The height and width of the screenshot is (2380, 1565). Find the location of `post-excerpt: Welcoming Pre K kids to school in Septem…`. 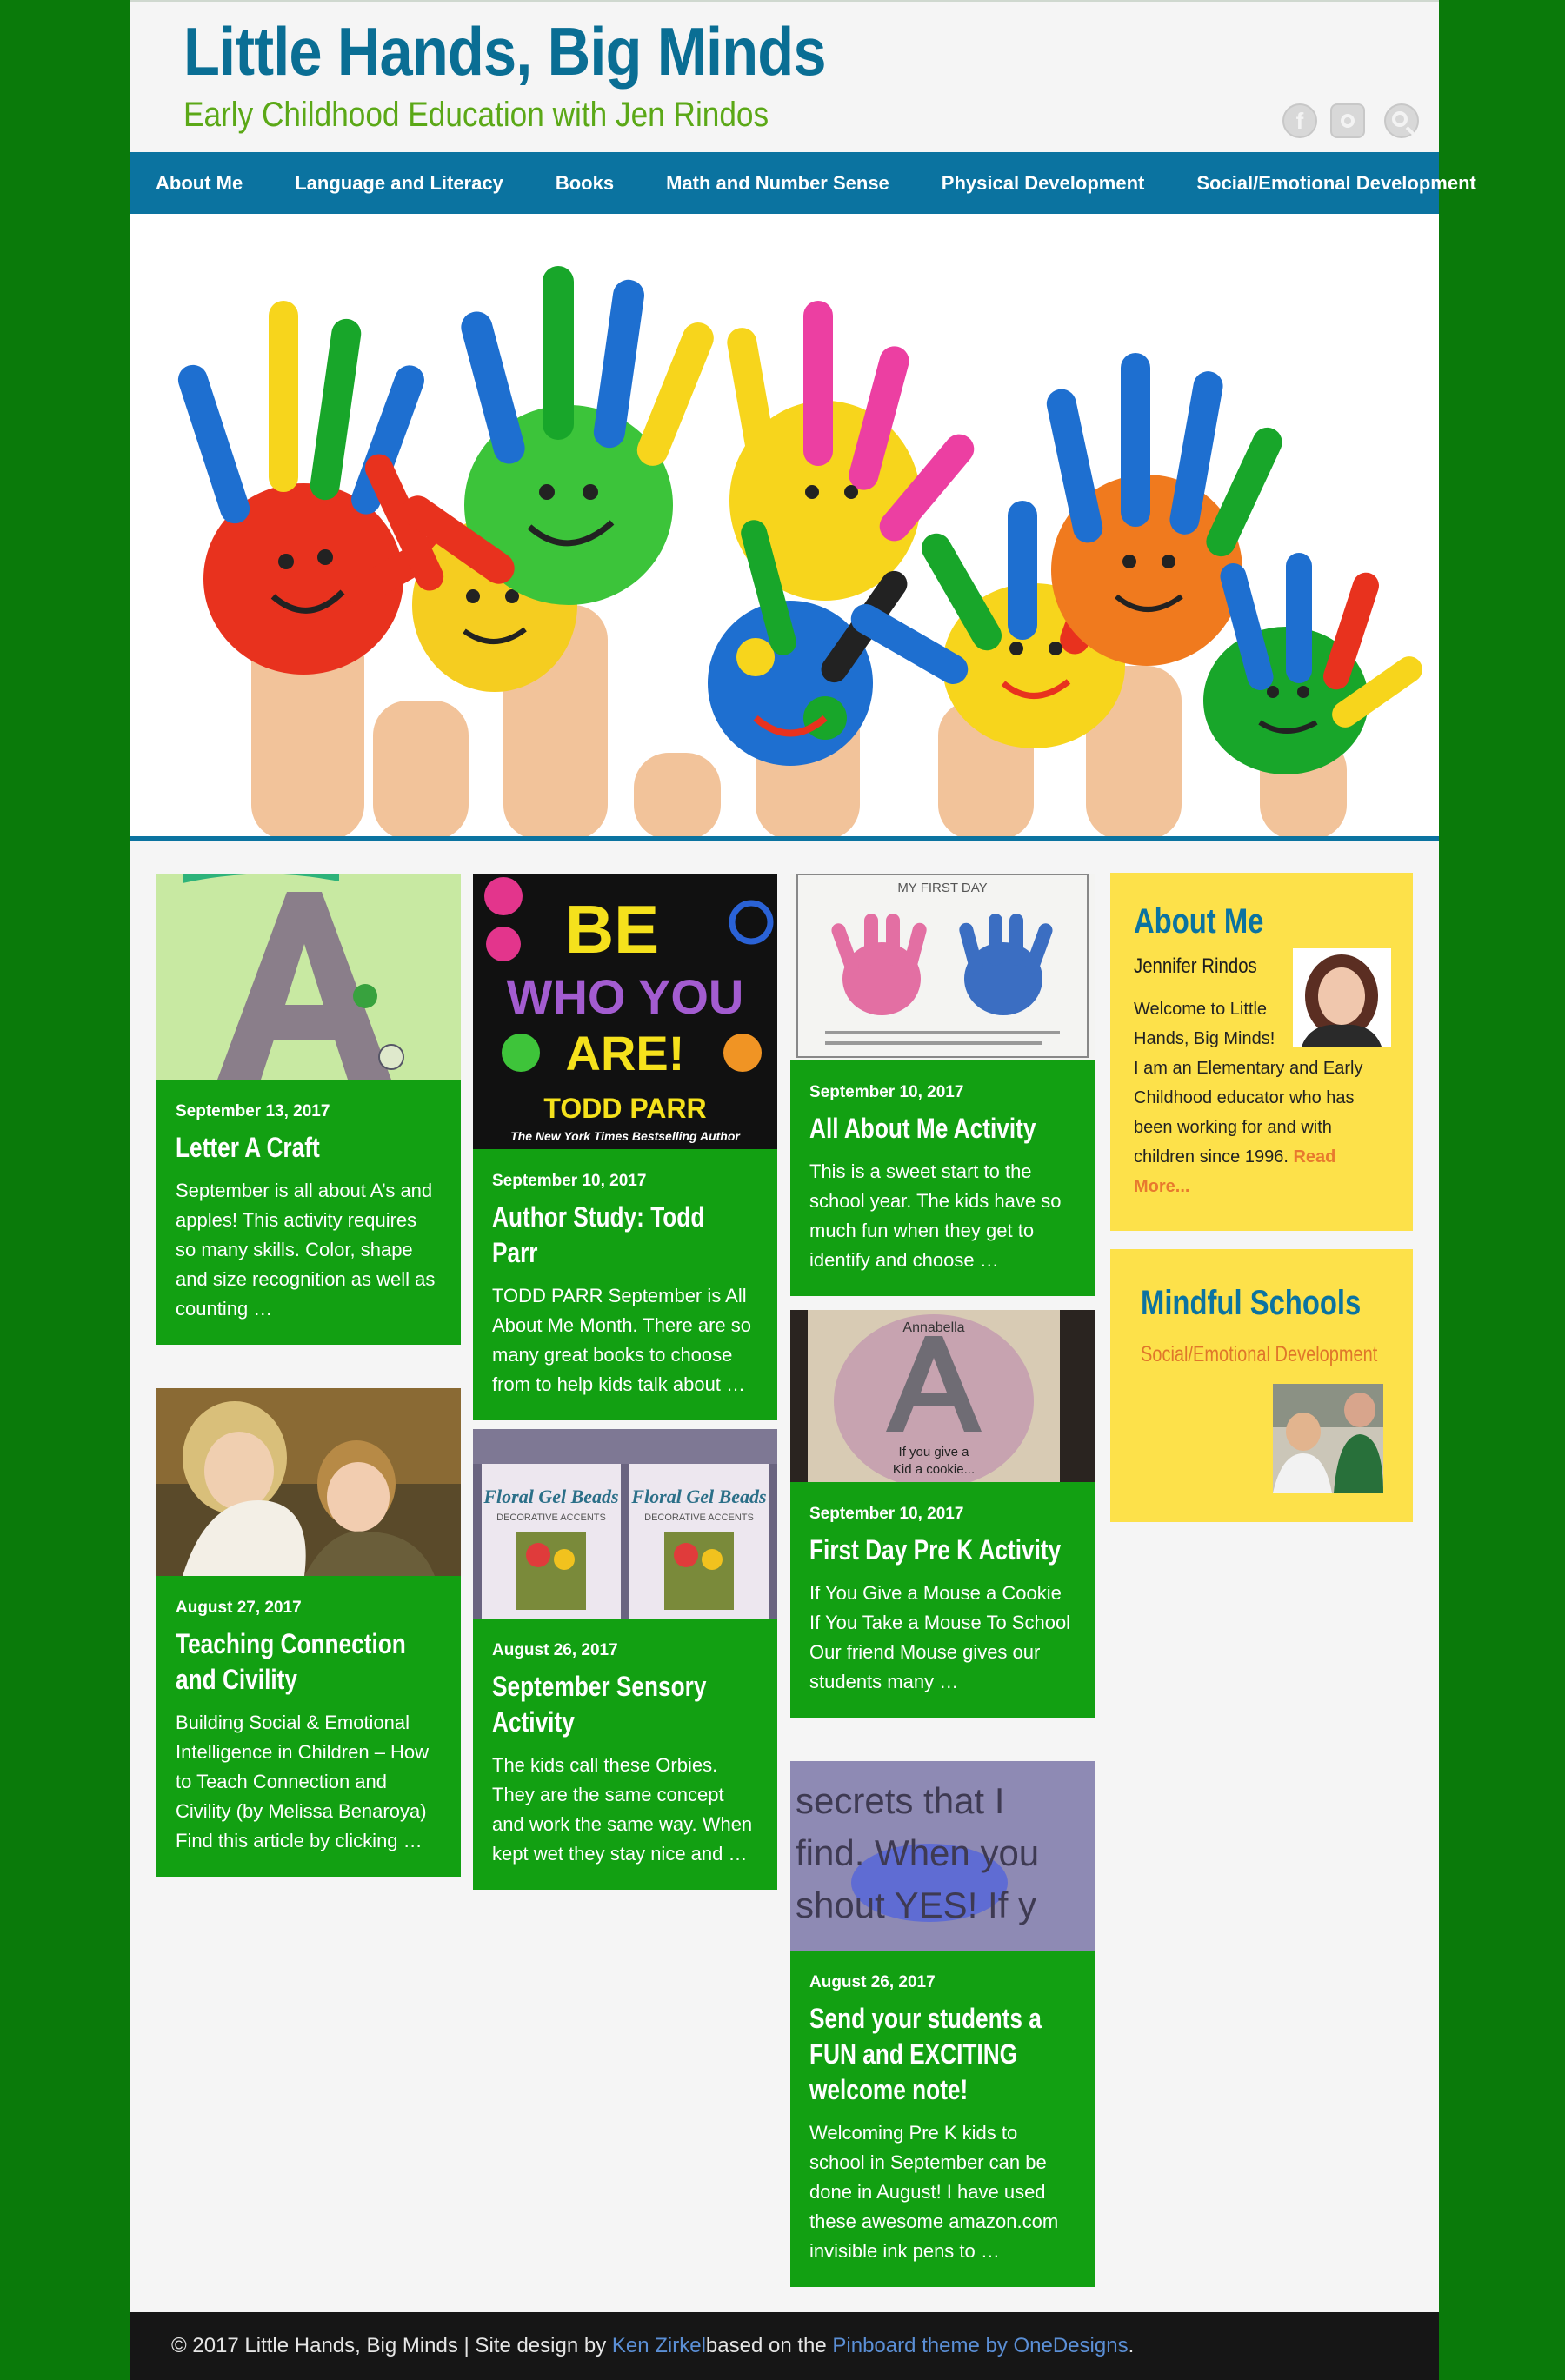

post-excerpt: Welcoming Pre K kids to school in Septem… is located at coordinates (934, 2192).